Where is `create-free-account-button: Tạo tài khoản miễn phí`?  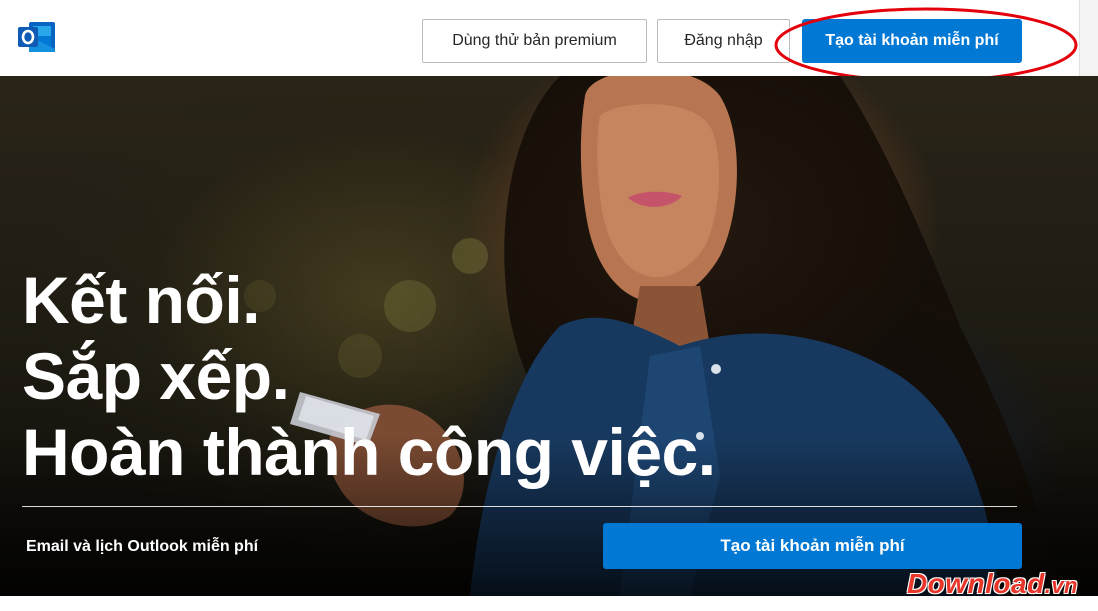 create-free-account-button: Tạo tài khoản miễn phí is located at coordinates (912, 41).